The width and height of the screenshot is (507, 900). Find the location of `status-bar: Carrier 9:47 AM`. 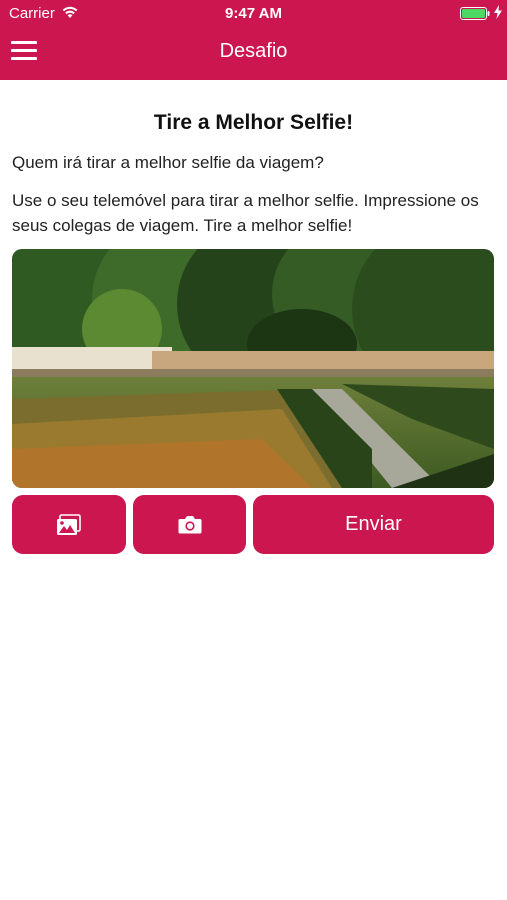

status-bar: Carrier 9:47 AM is located at coordinates (253, 14).